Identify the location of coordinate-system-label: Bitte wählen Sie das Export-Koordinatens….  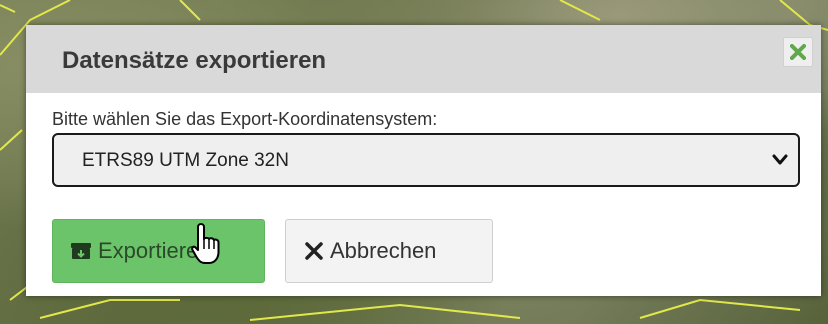
(245, 119).